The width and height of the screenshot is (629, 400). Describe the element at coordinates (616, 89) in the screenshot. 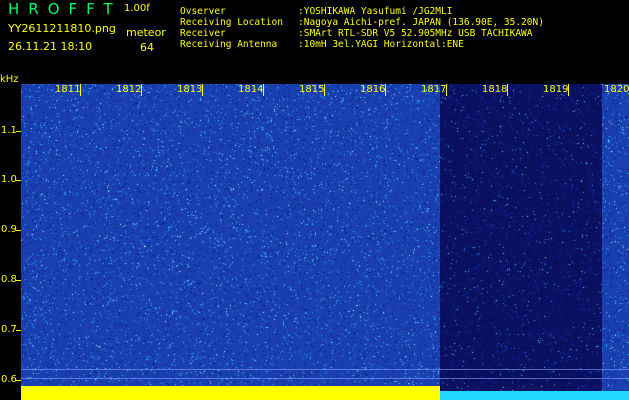

I see `x-tick-label: 1820` at that location.